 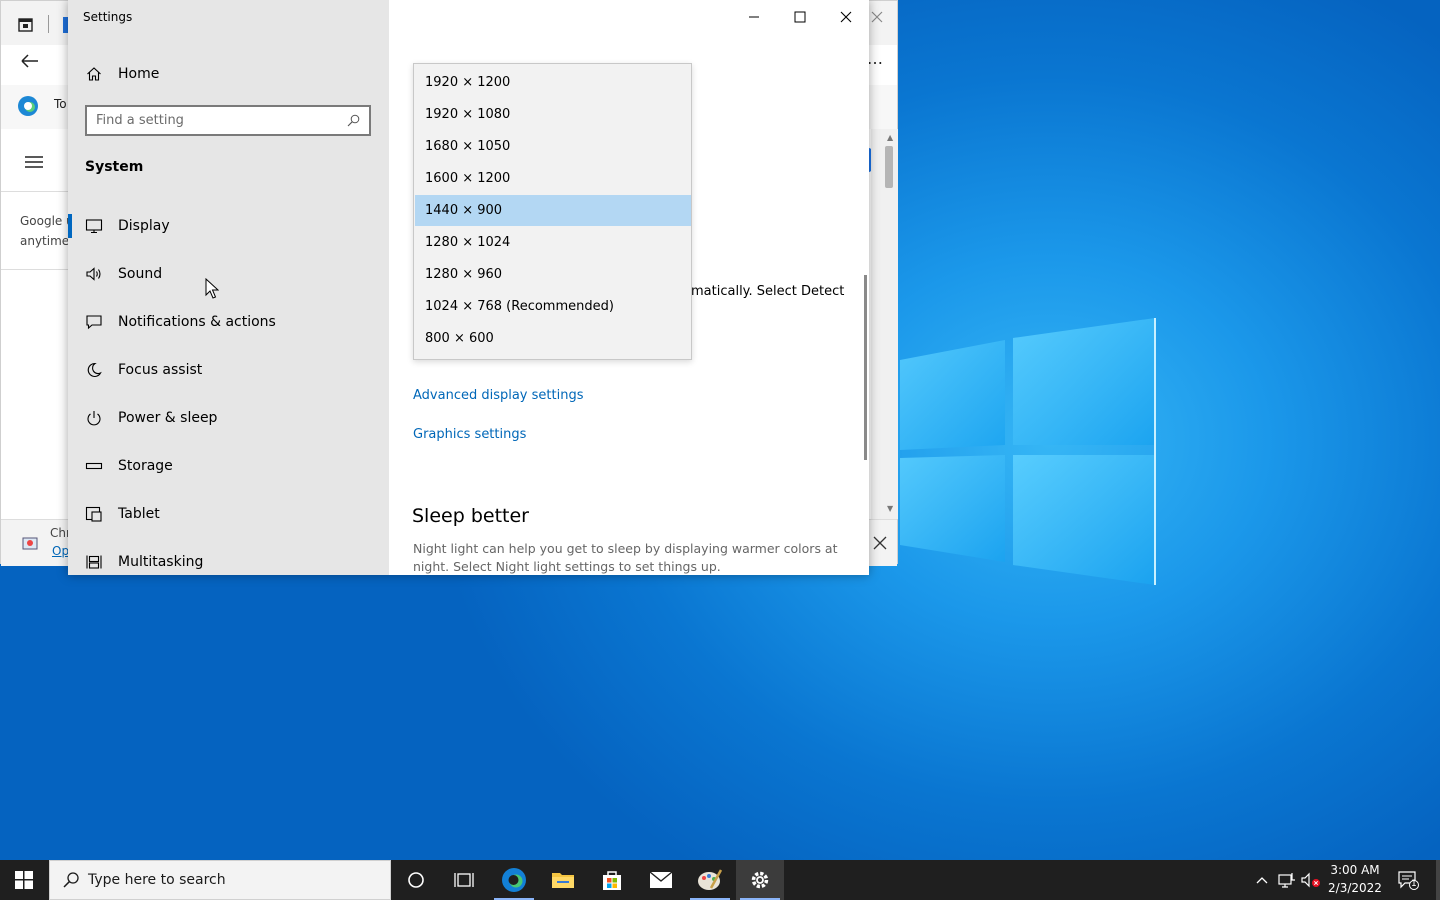 I want to click on power-icon, so click(x=93, y=418).